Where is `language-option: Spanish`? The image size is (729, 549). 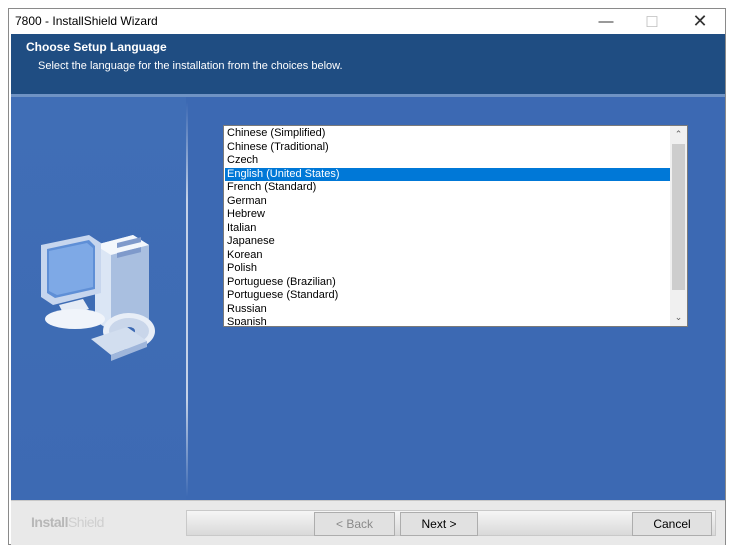
language-option: Spanish is located at coordinates (447, 320).